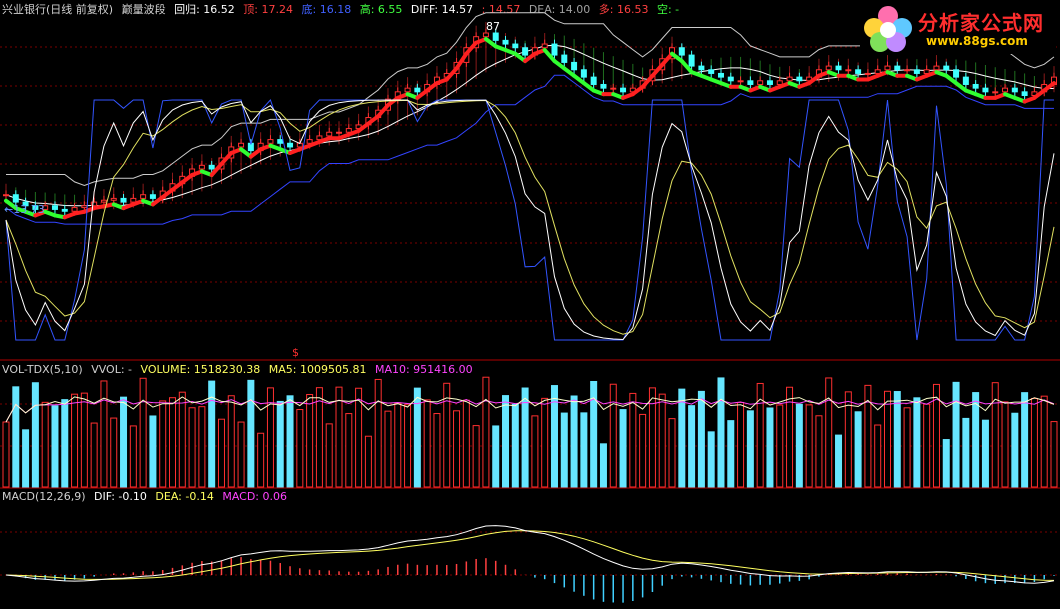  What do you see at coordinates (493, 26) in the screenshot?
I see `high-price-label: 87` at bounding box center [493, 26].